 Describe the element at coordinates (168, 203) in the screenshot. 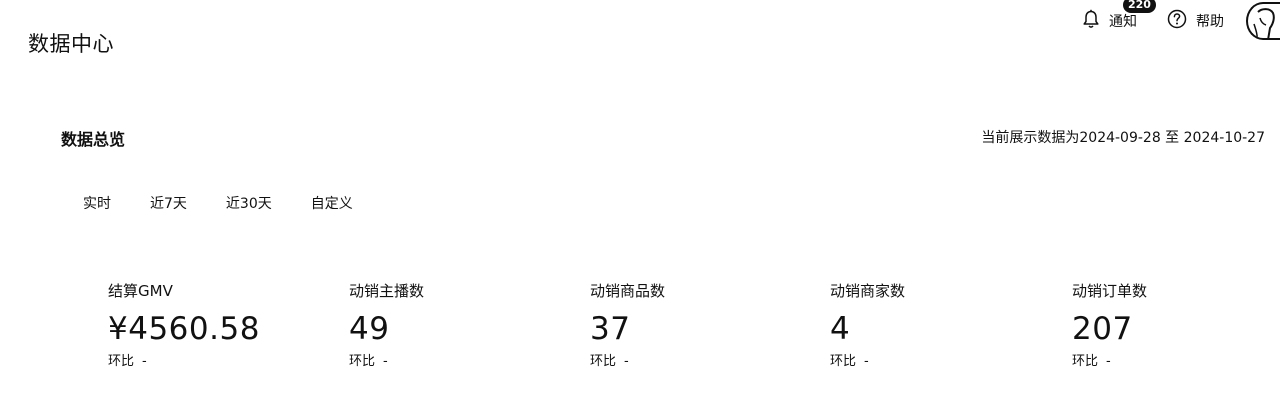

I see `tab-last-7-days: 近7天` at that location.